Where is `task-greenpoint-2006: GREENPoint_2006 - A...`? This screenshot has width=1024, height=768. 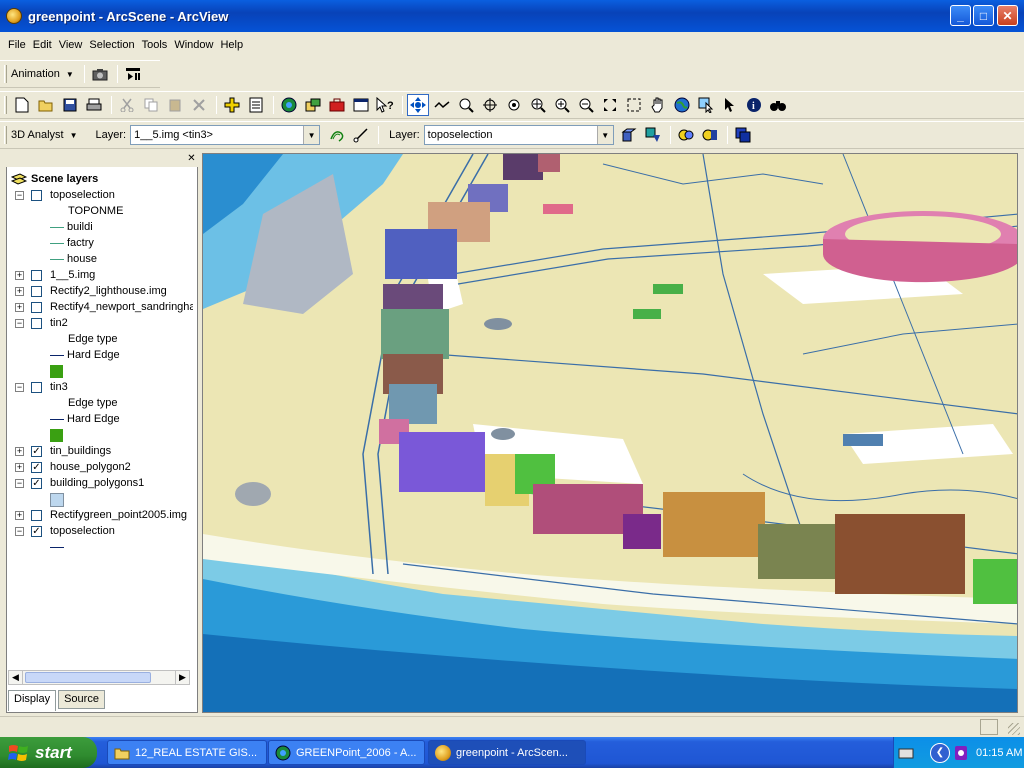 task-greenpoint-2006: GREENPoint_2006 - A... is located at coordinates (346, 752).